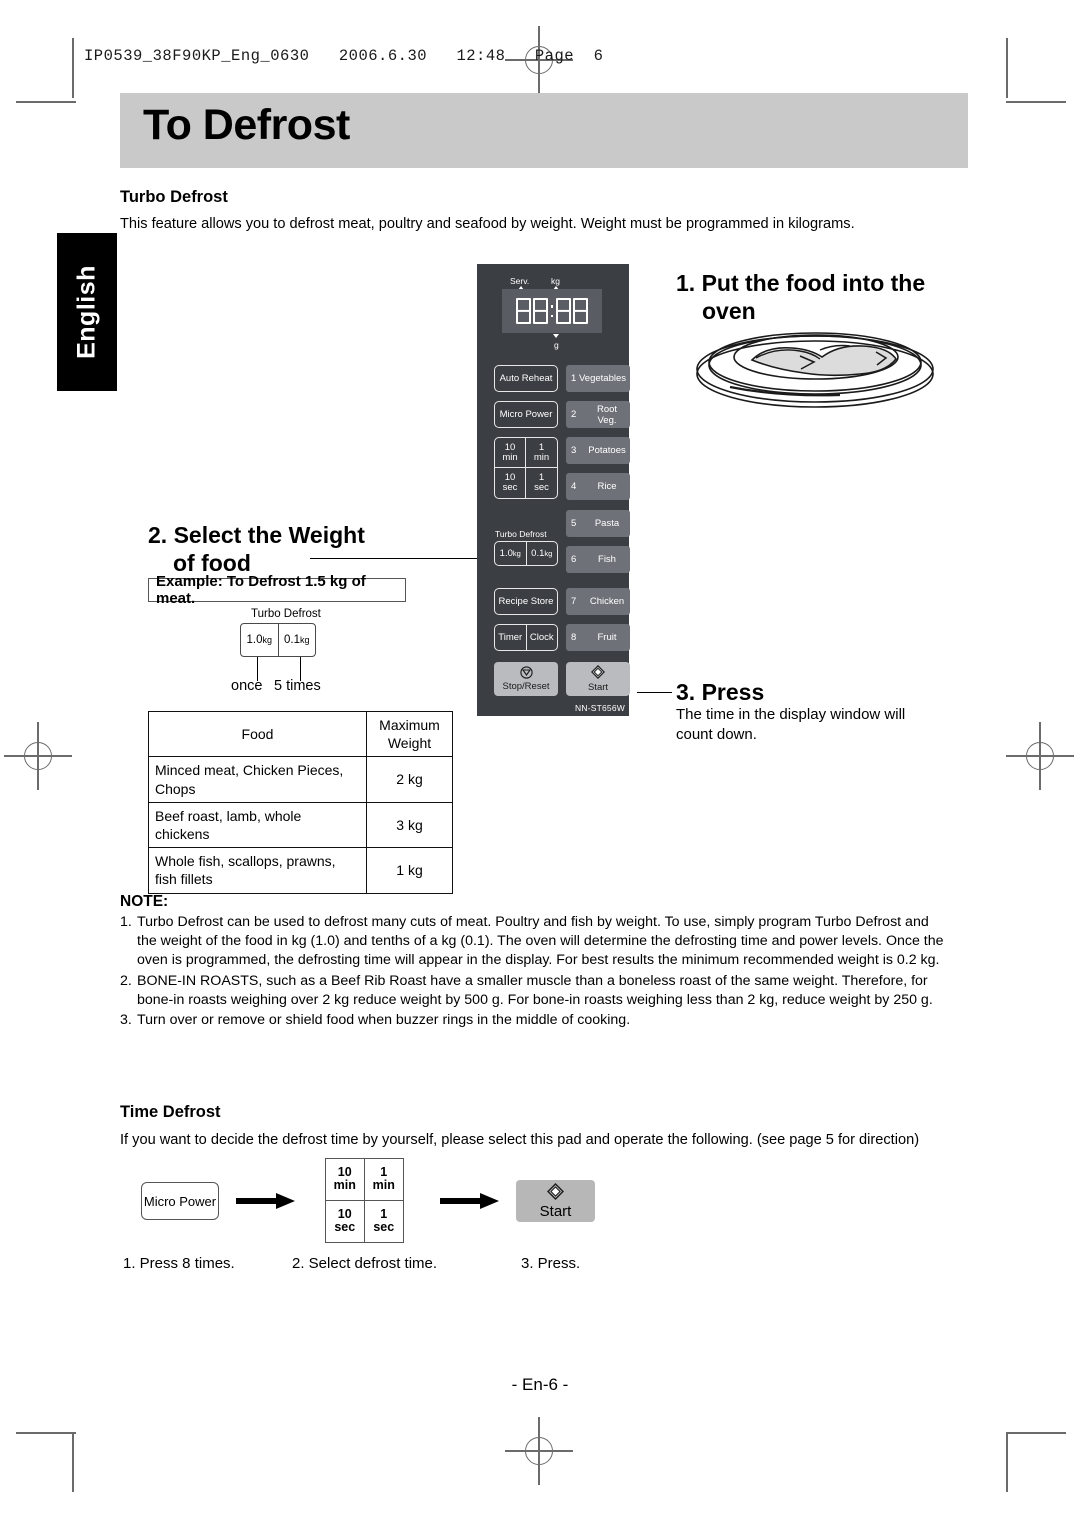 Image resolution: width=1080 pixels, height=1528 pixels. Describe the element at coordinates (526, 674) in the screenshot. I see `stop-icon` at that location.